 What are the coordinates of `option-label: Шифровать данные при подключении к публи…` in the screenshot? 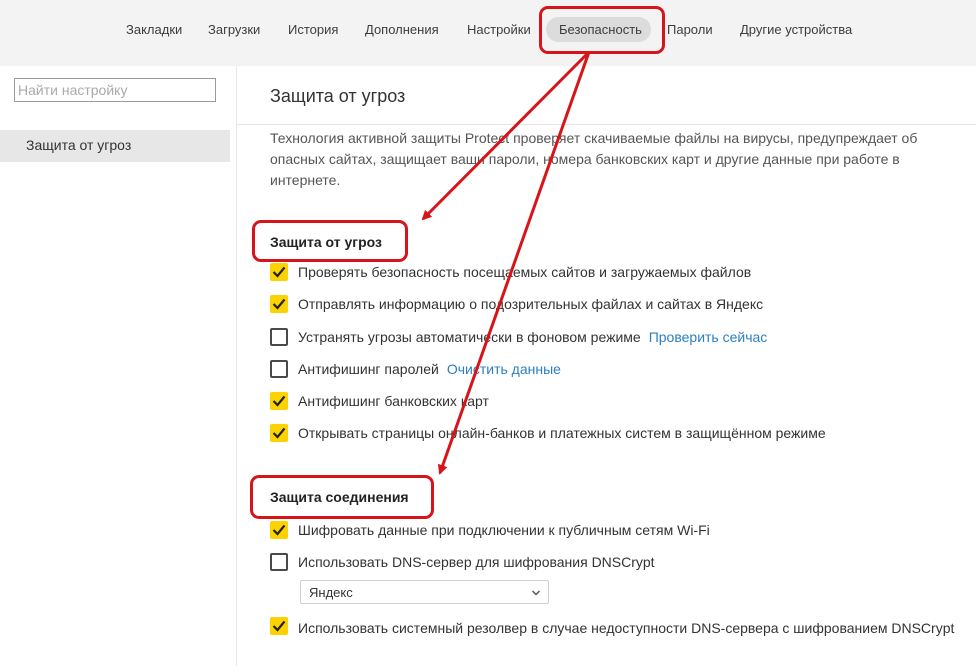 It's located at (504, 530).